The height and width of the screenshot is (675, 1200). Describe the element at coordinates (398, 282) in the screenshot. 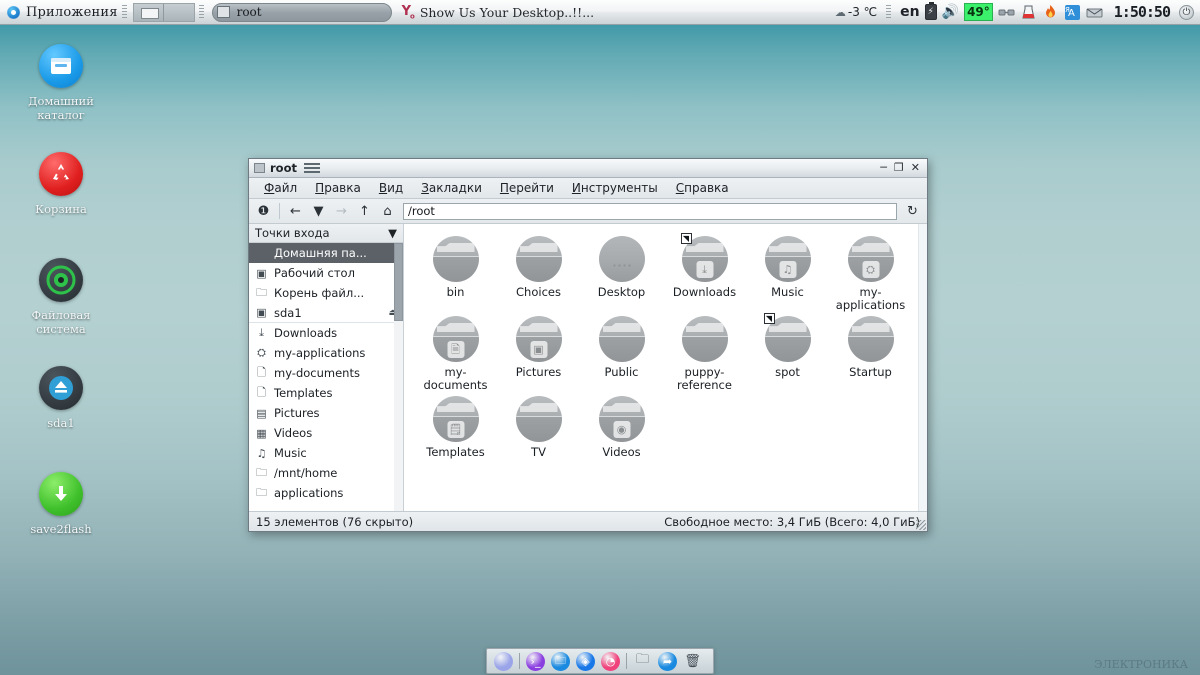

I see `sidebar-scrollbar-thumb` at that location.